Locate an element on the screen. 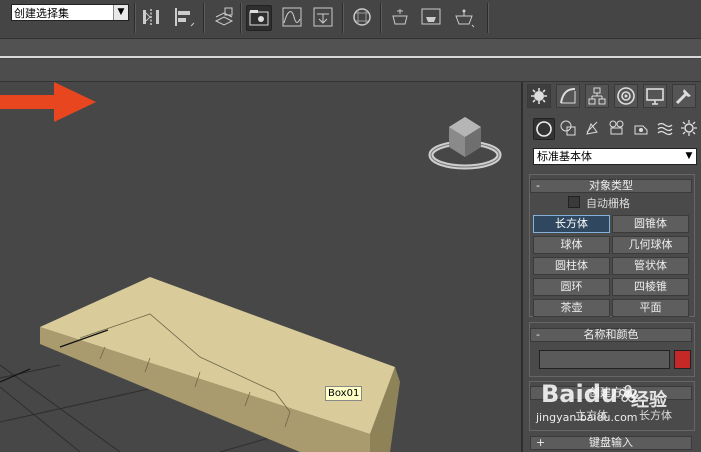 The image size is (701, 452). render-icon is located at coordinates (464, 17).